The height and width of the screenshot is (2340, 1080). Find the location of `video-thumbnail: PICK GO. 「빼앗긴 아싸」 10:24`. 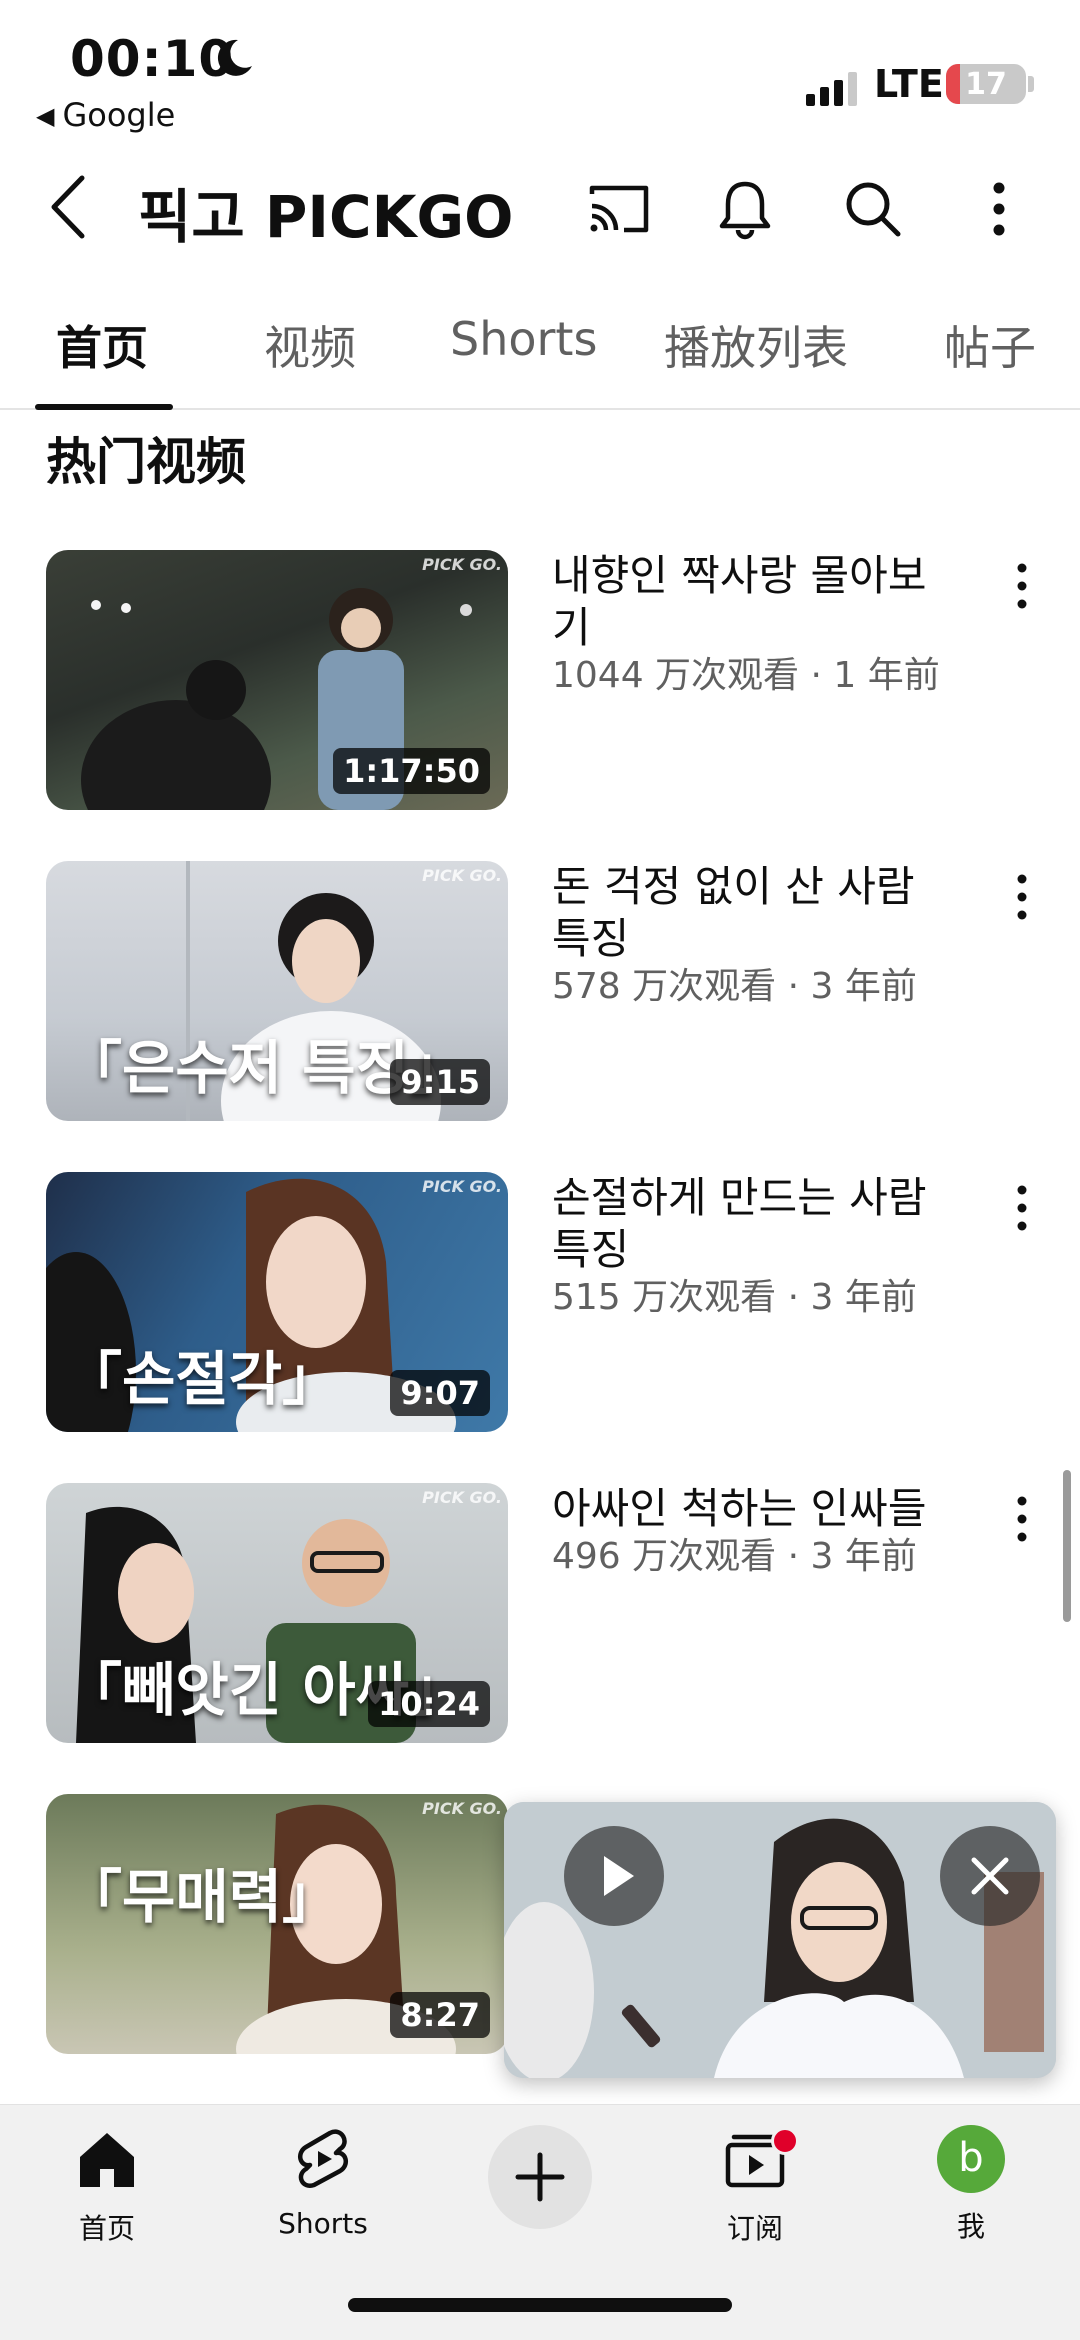

video-thumbnail: PICK GO. 「빼앗긴 아싸」 10:24 is located at coordinates (277, 1613).